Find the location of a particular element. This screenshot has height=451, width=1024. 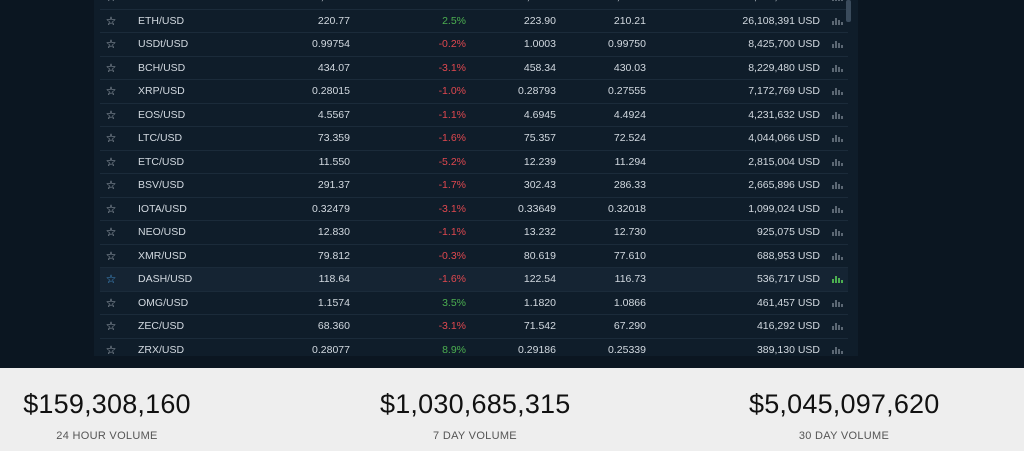

pair-name: XMR/USD is located at coordinates (162, 256).